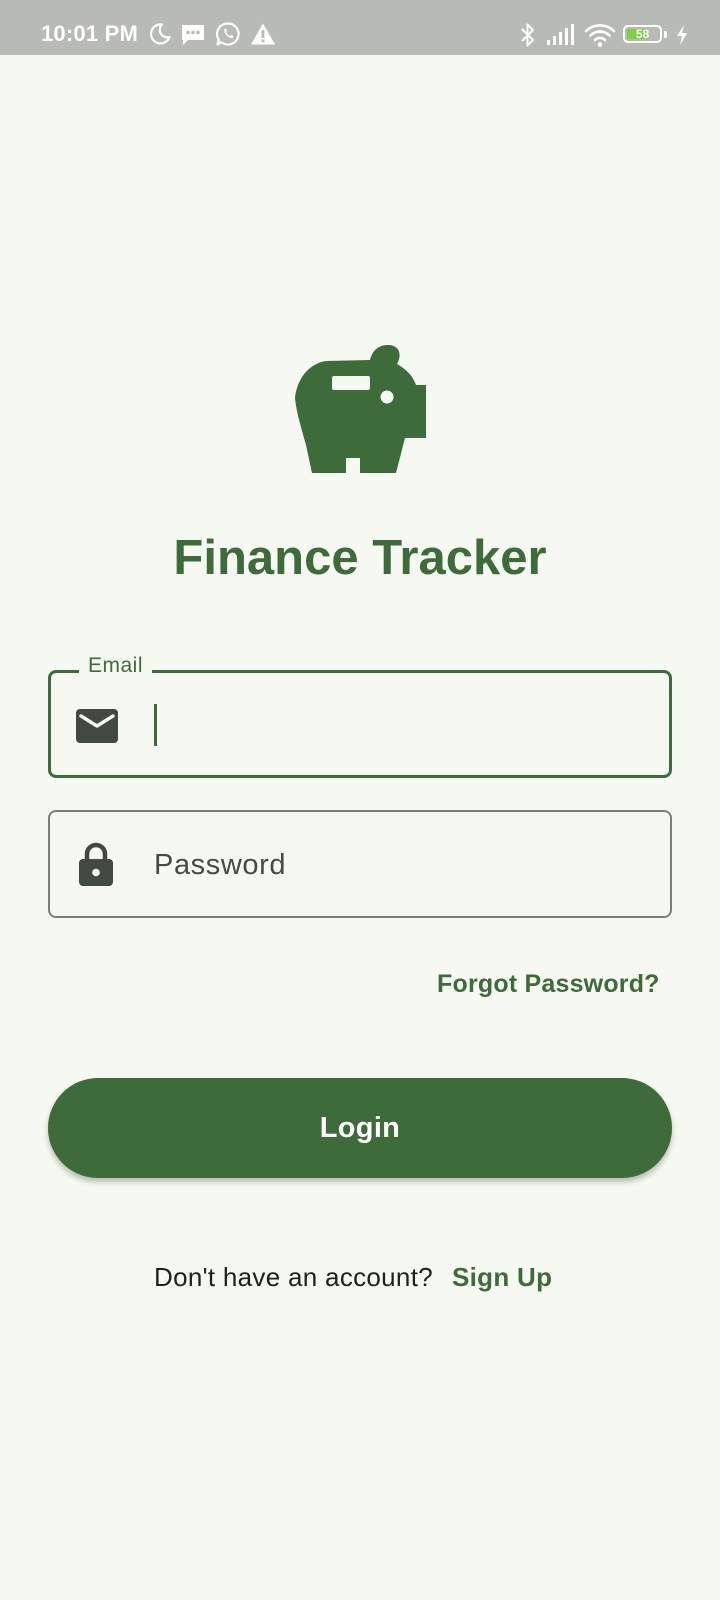  What do you see at coordinates (220, 865) in the screenshot?
I see `password-placeholder: Password` at bounding box center [220, 865].